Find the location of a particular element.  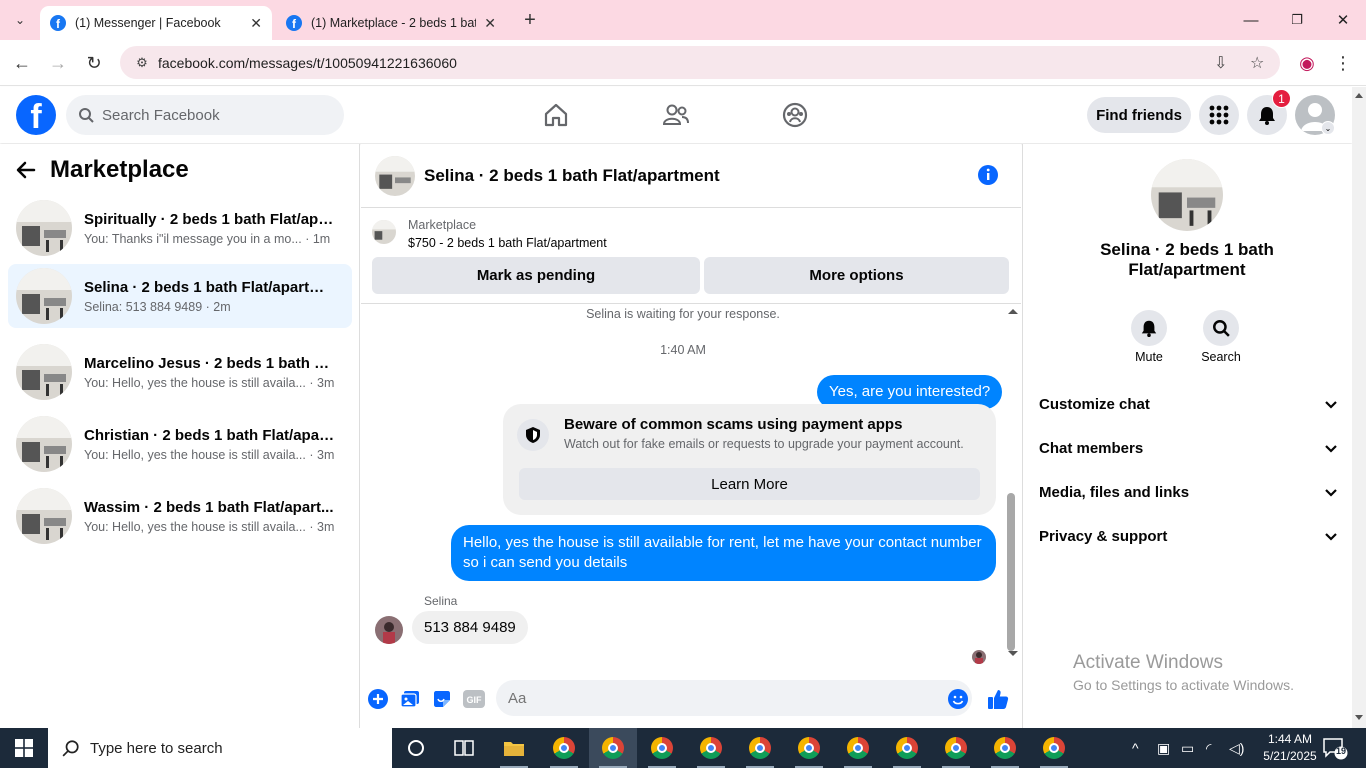

message-input is located at coordinates (734, 698).